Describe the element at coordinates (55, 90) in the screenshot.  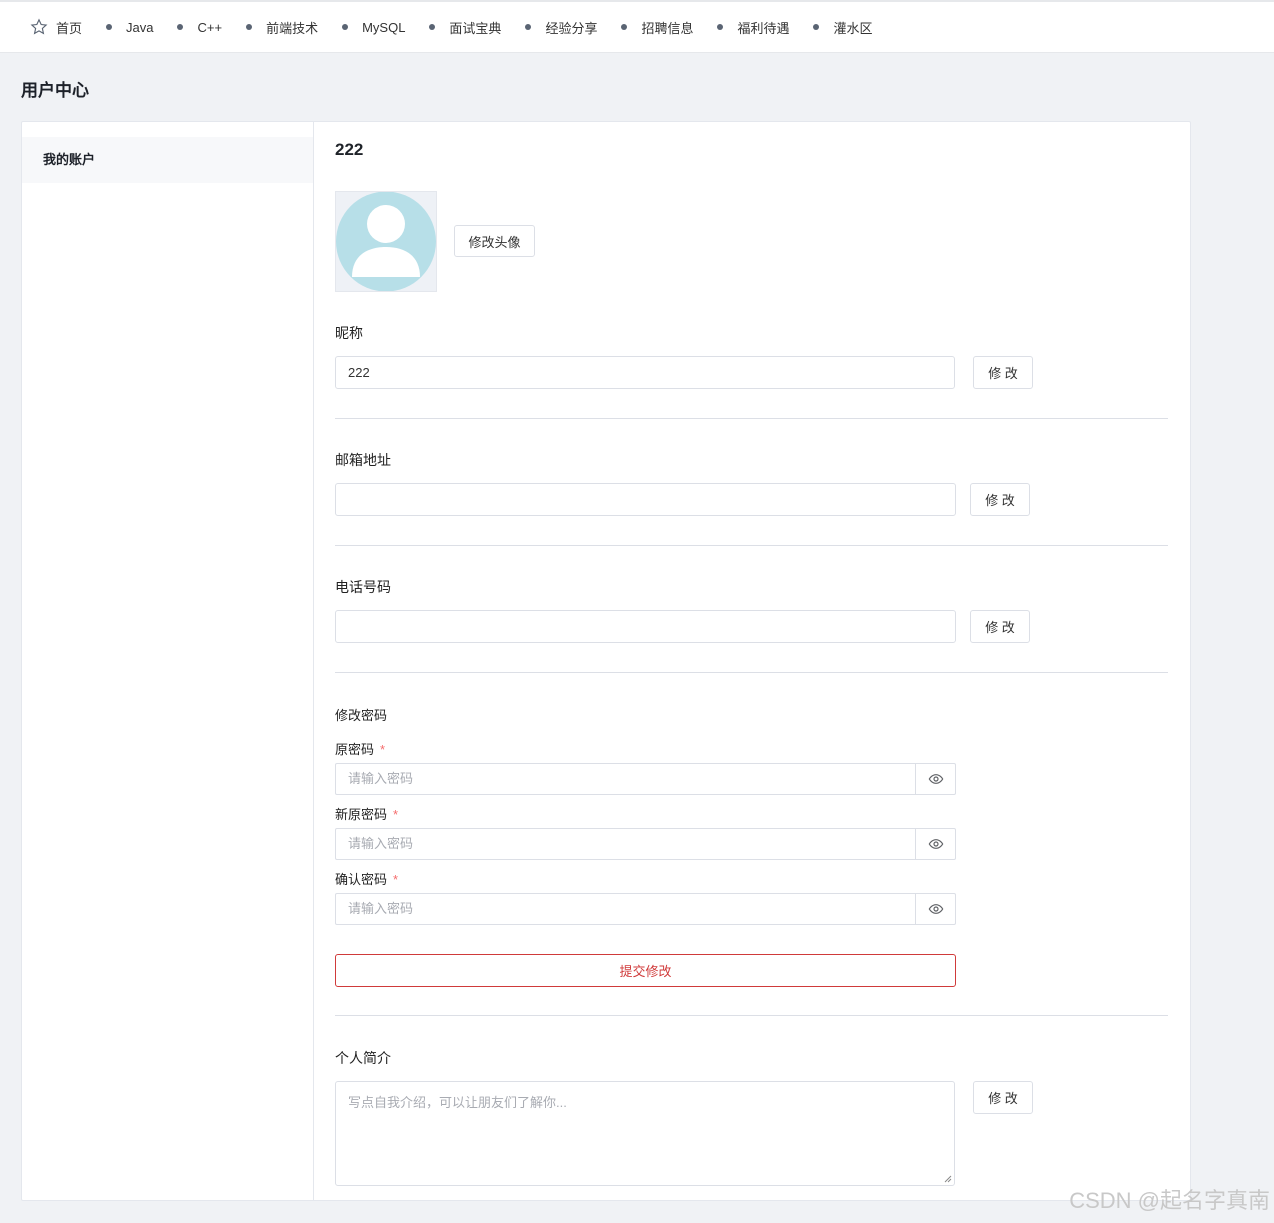
I see `page-title: 用户中心` at that location.